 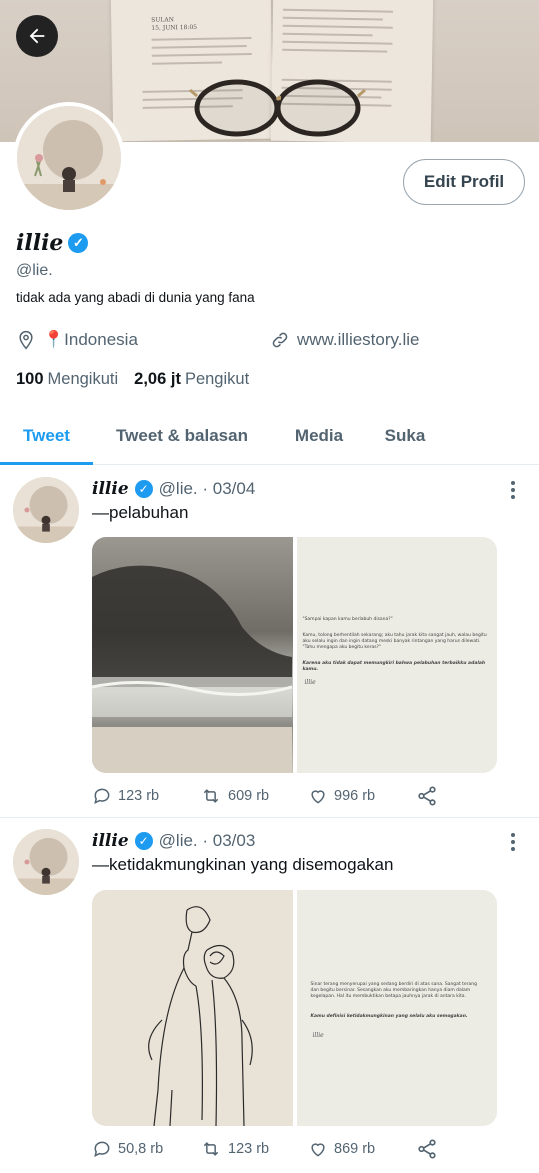 I want to click on line-drawing-image, so click(x=200, y=1016).